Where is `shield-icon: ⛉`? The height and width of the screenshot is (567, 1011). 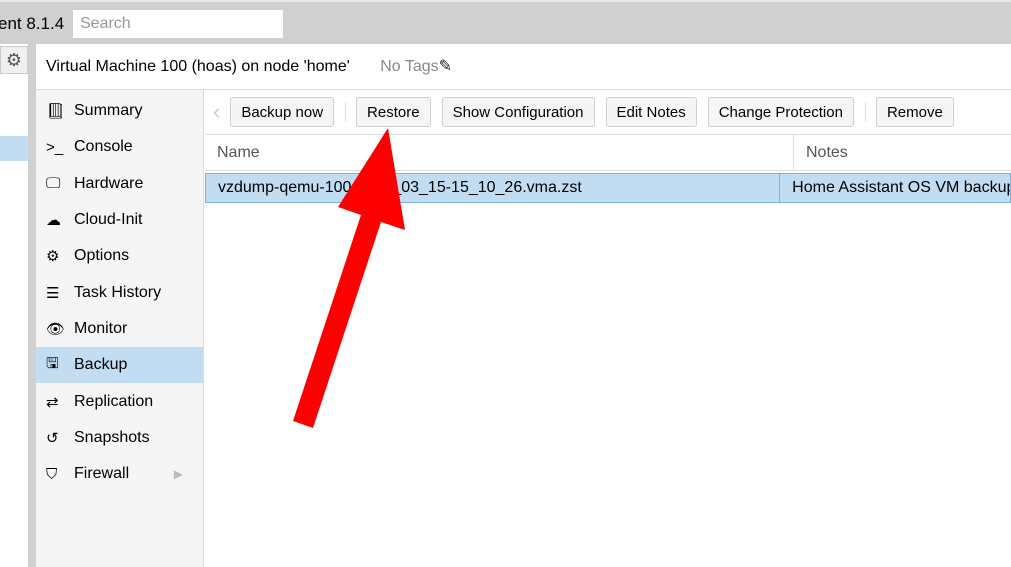 shield-icon: ⛉ is located at coordinates (52, 474).